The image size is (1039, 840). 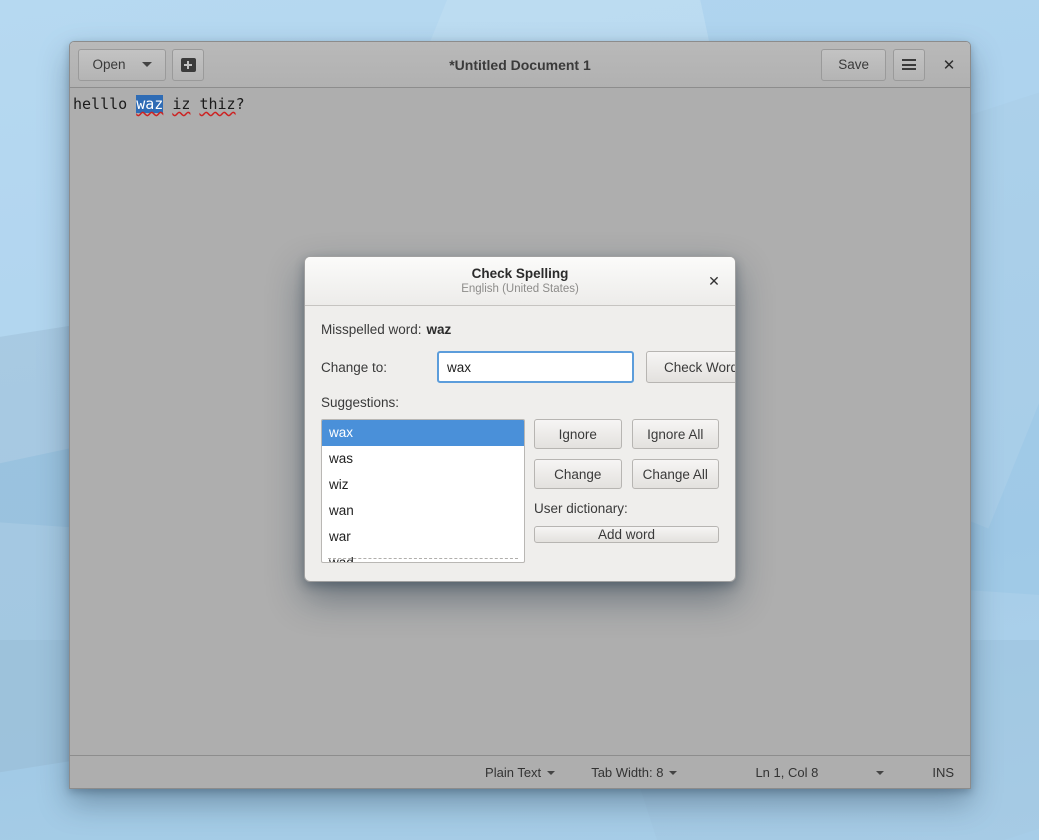 I want to click on open-button: Open, so click(x=122, y=64).